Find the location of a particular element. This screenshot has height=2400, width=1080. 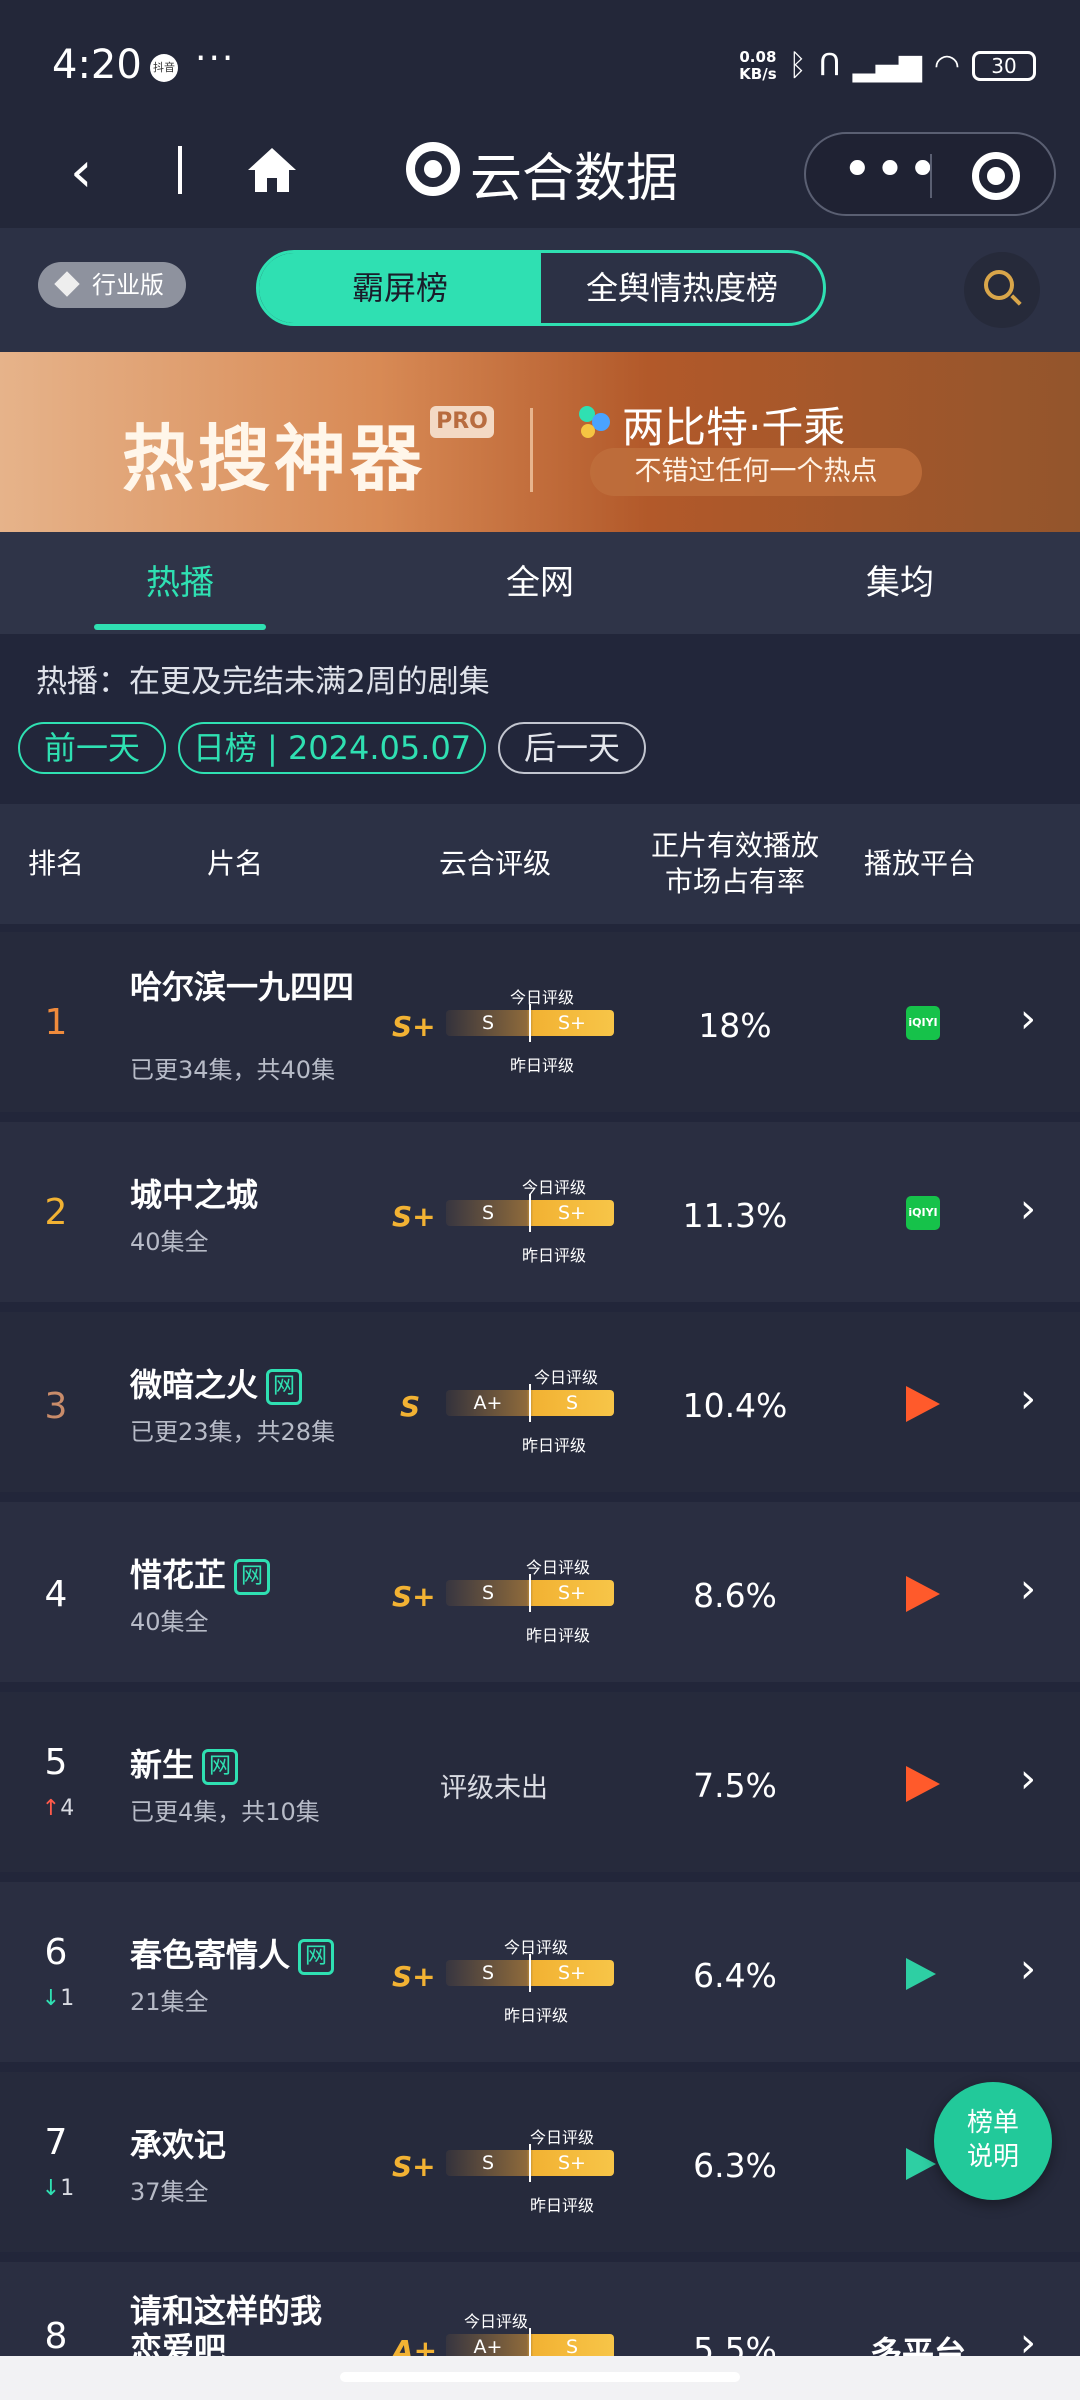

show-title: 新生网 is located at coordinates (245, 1765).